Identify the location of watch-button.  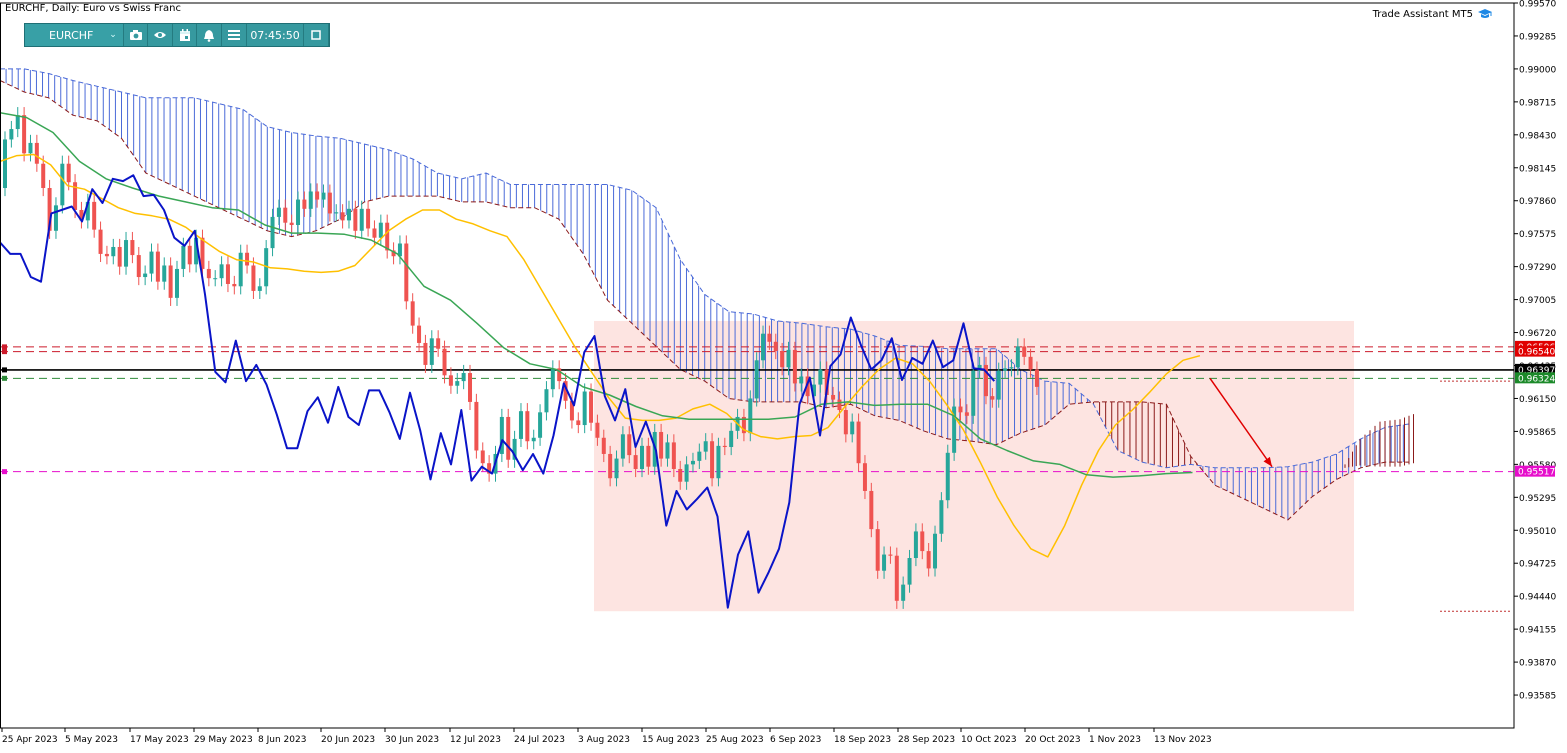
(160, 35).